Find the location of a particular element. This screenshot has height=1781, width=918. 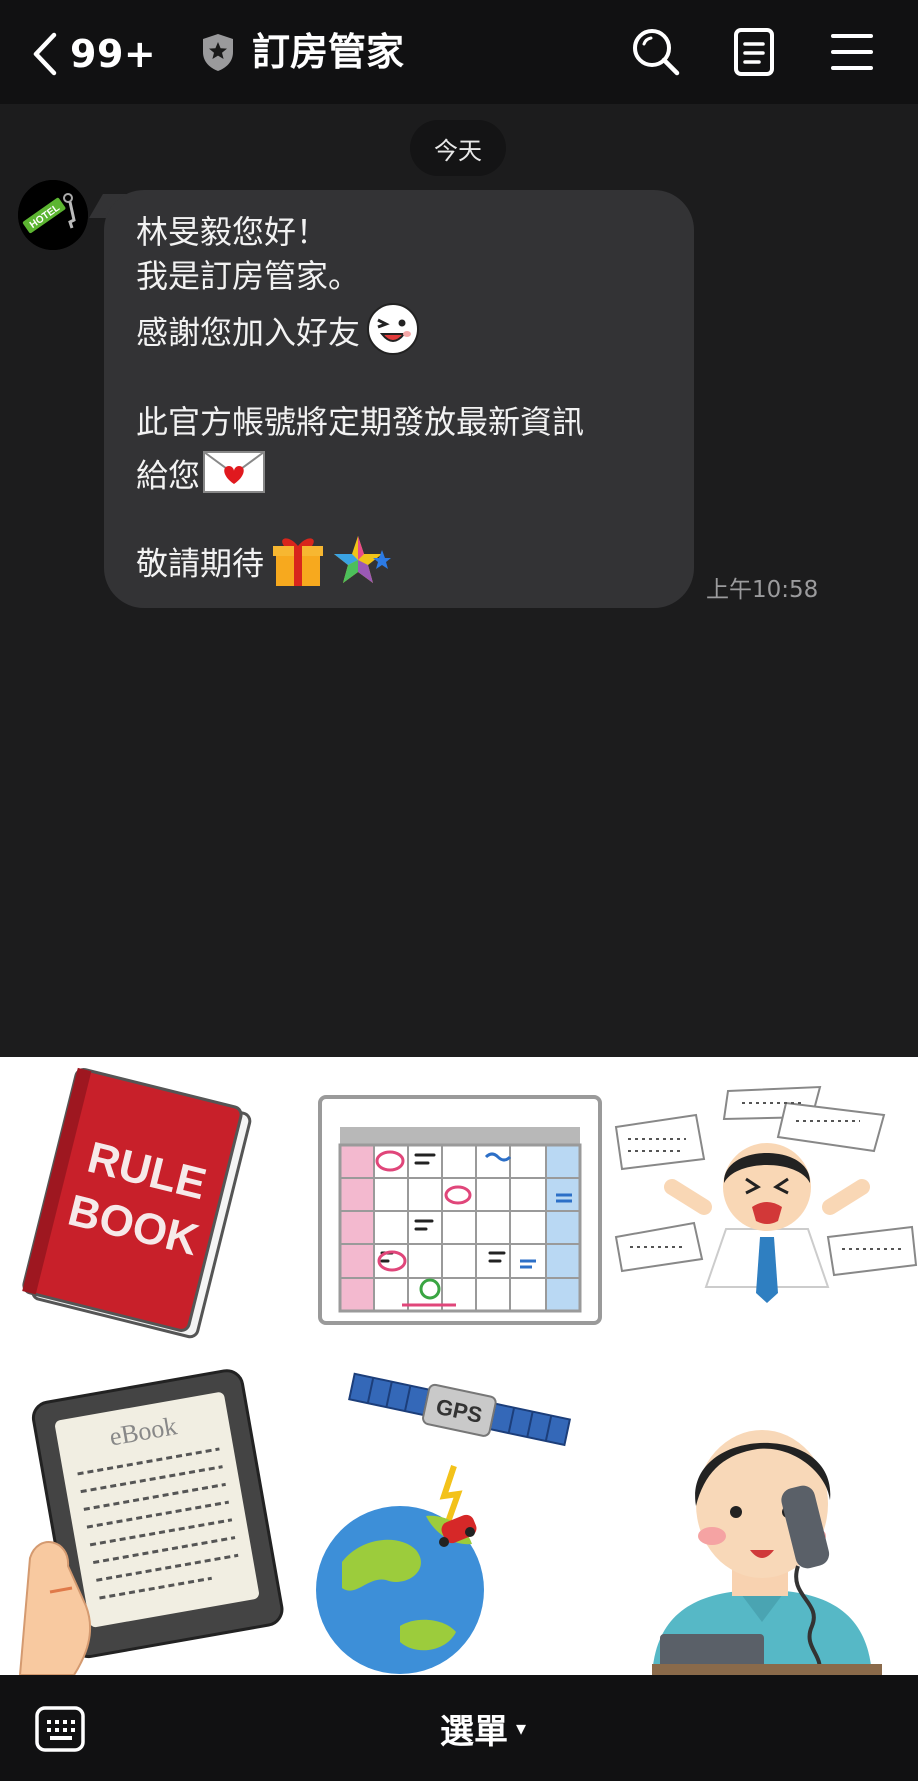

notes-button is located at coordinates (754, 52).